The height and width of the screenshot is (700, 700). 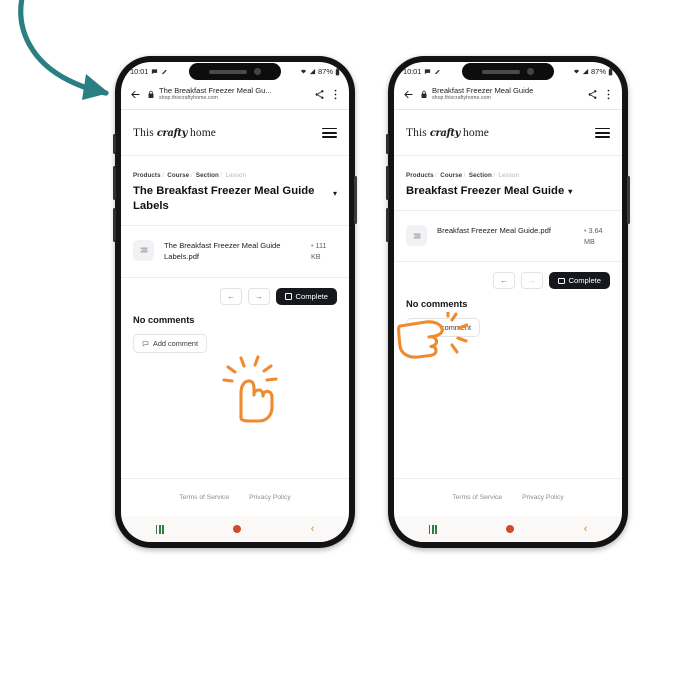 I want to click on front-camera-icon, so click(x=257, y=71).